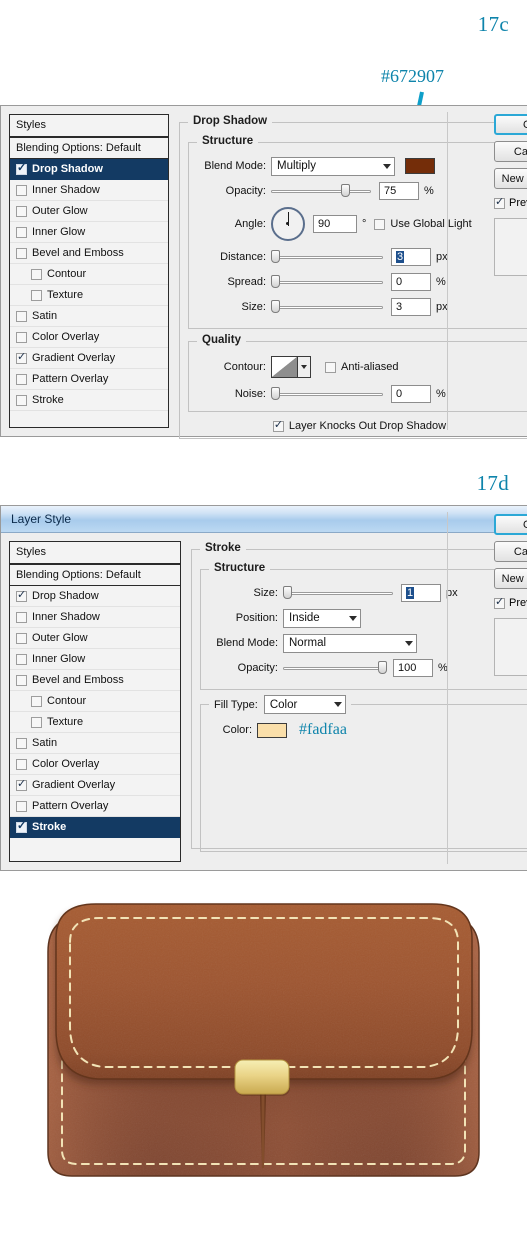 The width and height of the screenshot is (527, 1235). Describe the element at coordinates (361, 367) in the screenshot. I see `anti-aliased-row: Anti-aliased` at that location.